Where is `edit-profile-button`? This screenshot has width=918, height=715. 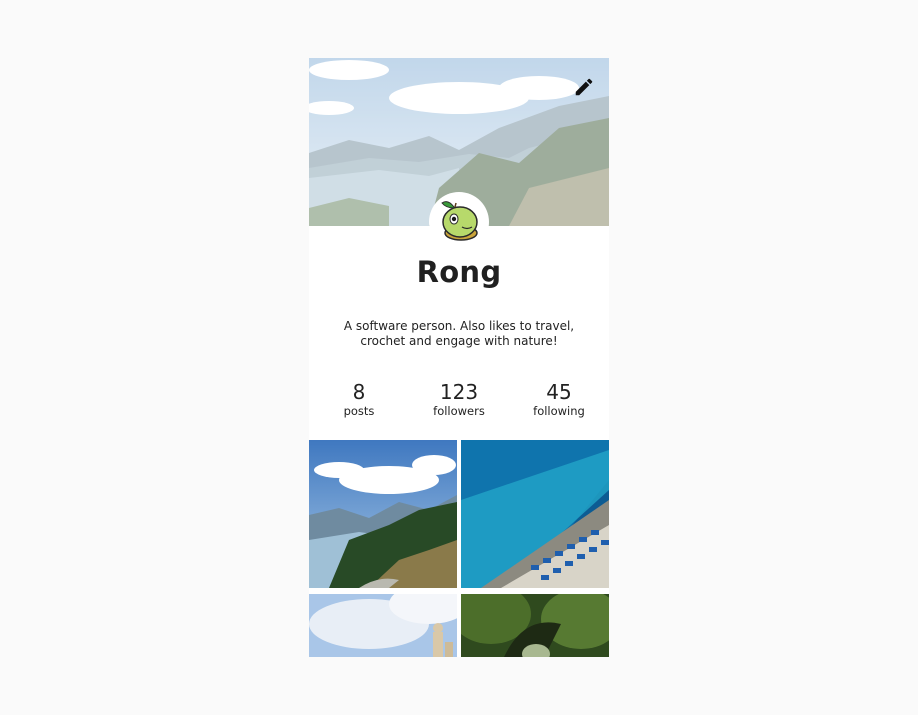 edit-profile-button is located at coordinates (584, 87).